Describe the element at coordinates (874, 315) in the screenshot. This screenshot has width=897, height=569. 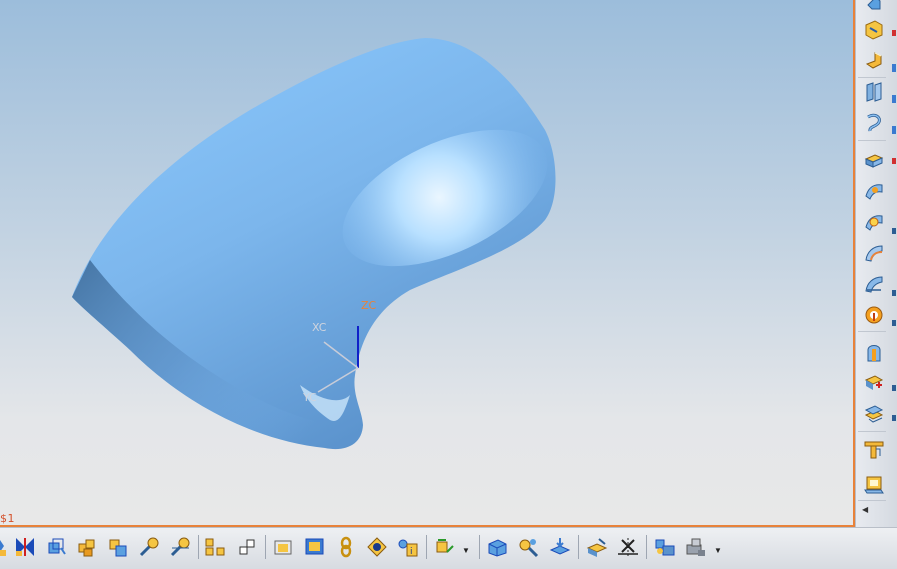
I see `face-info-icon` at that location.